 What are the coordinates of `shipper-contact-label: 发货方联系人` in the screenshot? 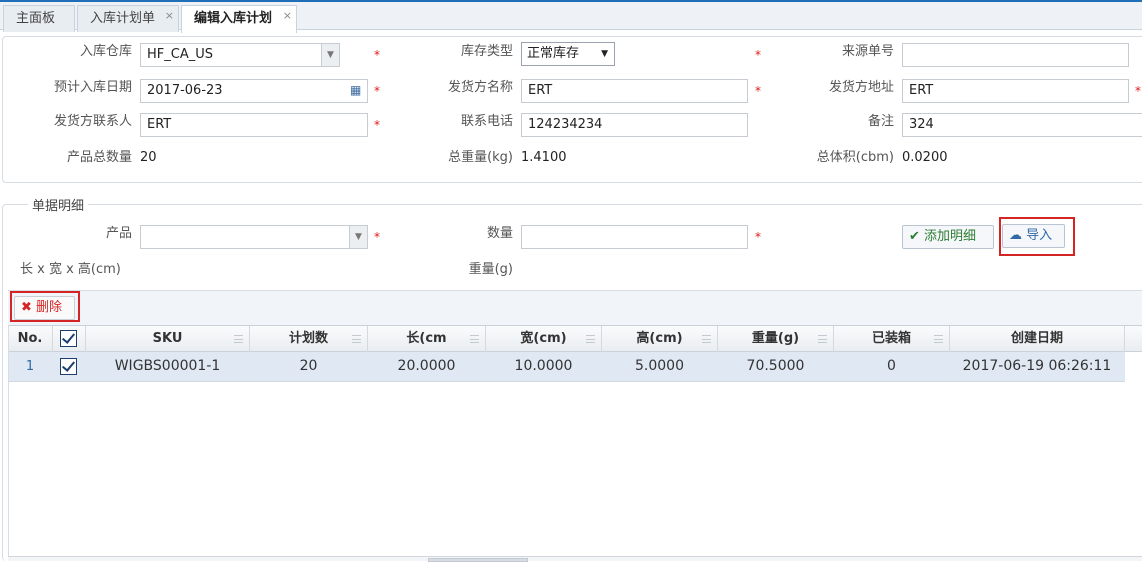 It's located at (92, 121).